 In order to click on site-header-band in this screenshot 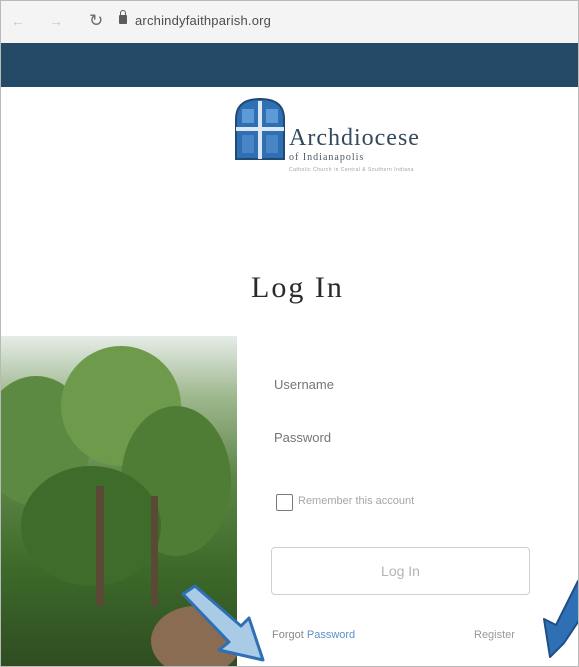, I will do `click(289, 65)`.